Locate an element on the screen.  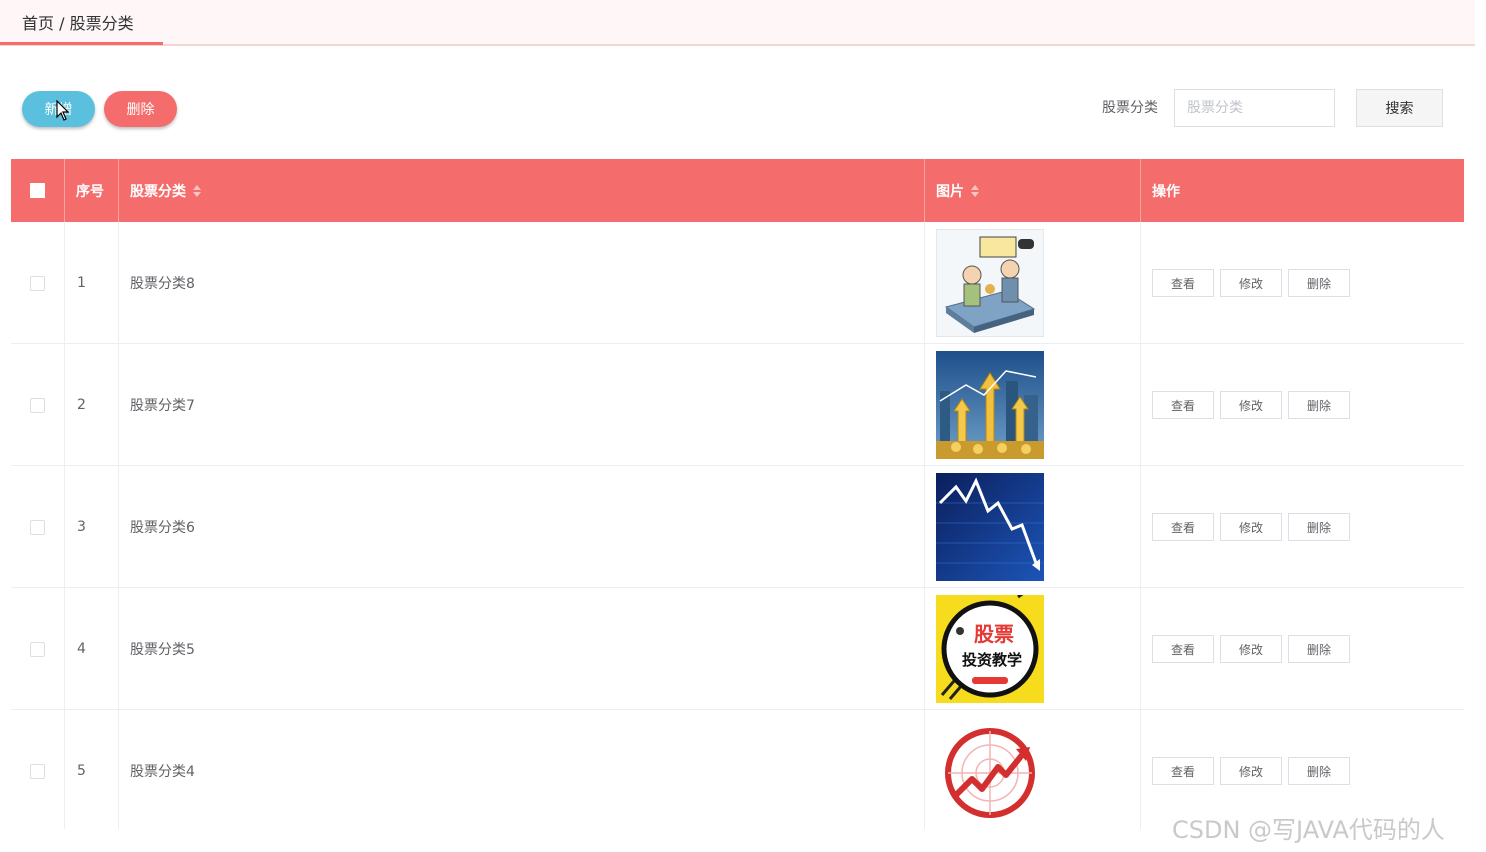
badge-subtitle: 投资教学 is located at coordinates (992, 660).